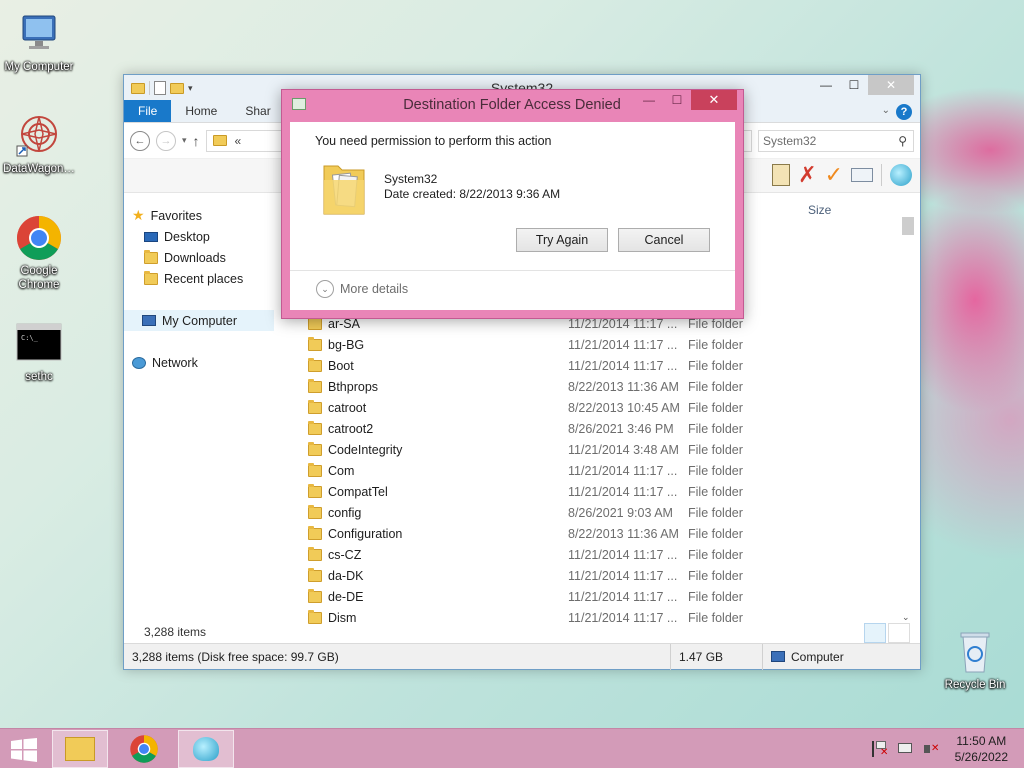  I want to click on cancel-button: Cancel, so click(664, 240).